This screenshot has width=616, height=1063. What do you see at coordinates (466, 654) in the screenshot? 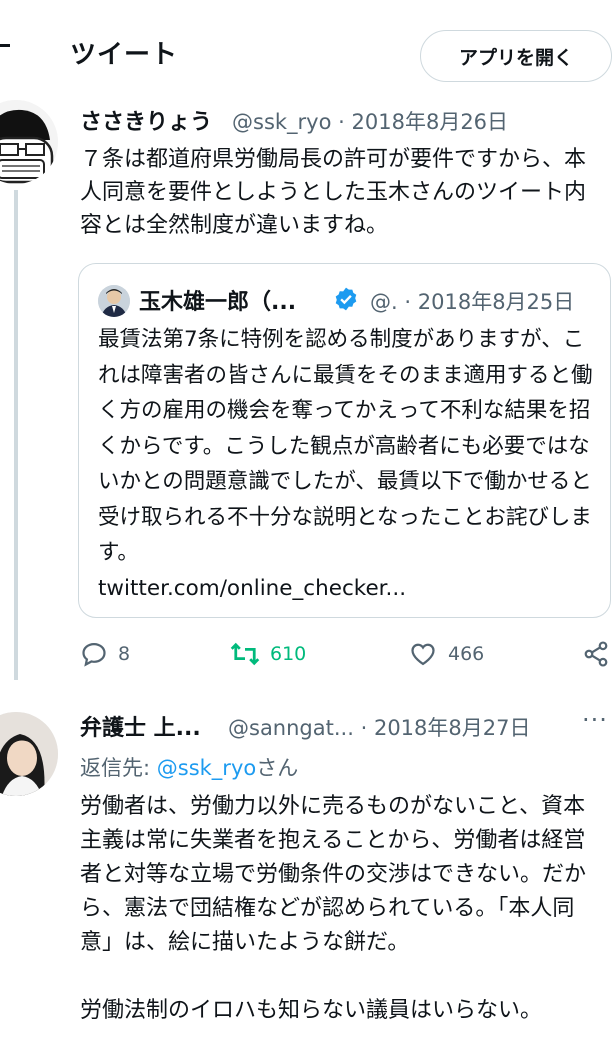
I see `like-count: 466` at bounding box center [466, 654].